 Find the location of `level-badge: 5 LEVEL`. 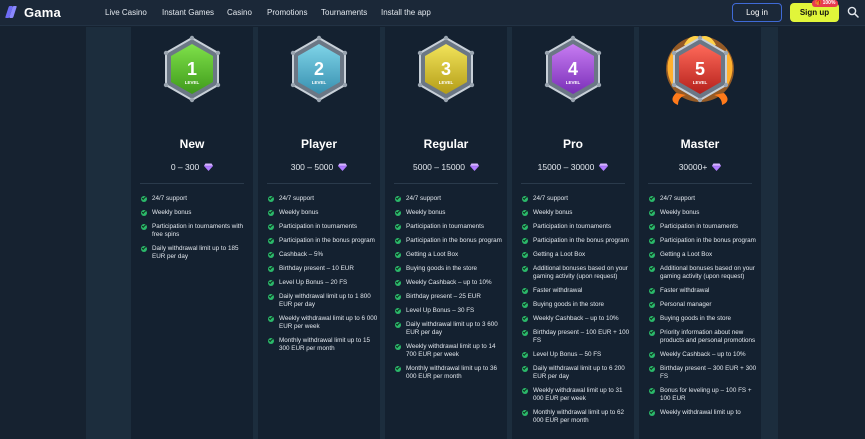

level-badge: 5 LEVEL is located at coordinates (700, 70).